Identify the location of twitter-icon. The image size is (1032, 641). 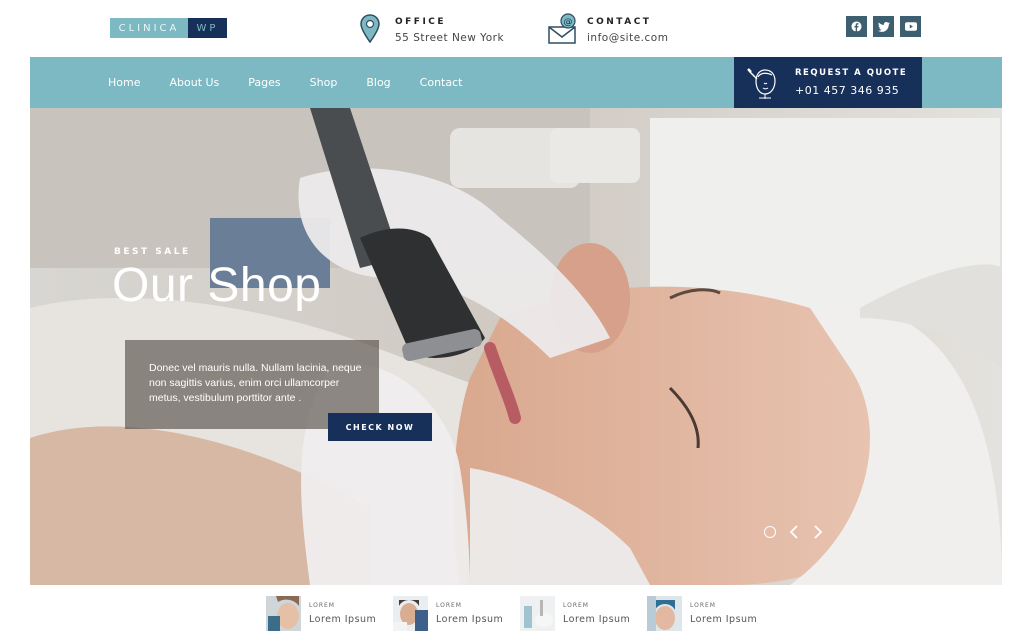
(883, 26).